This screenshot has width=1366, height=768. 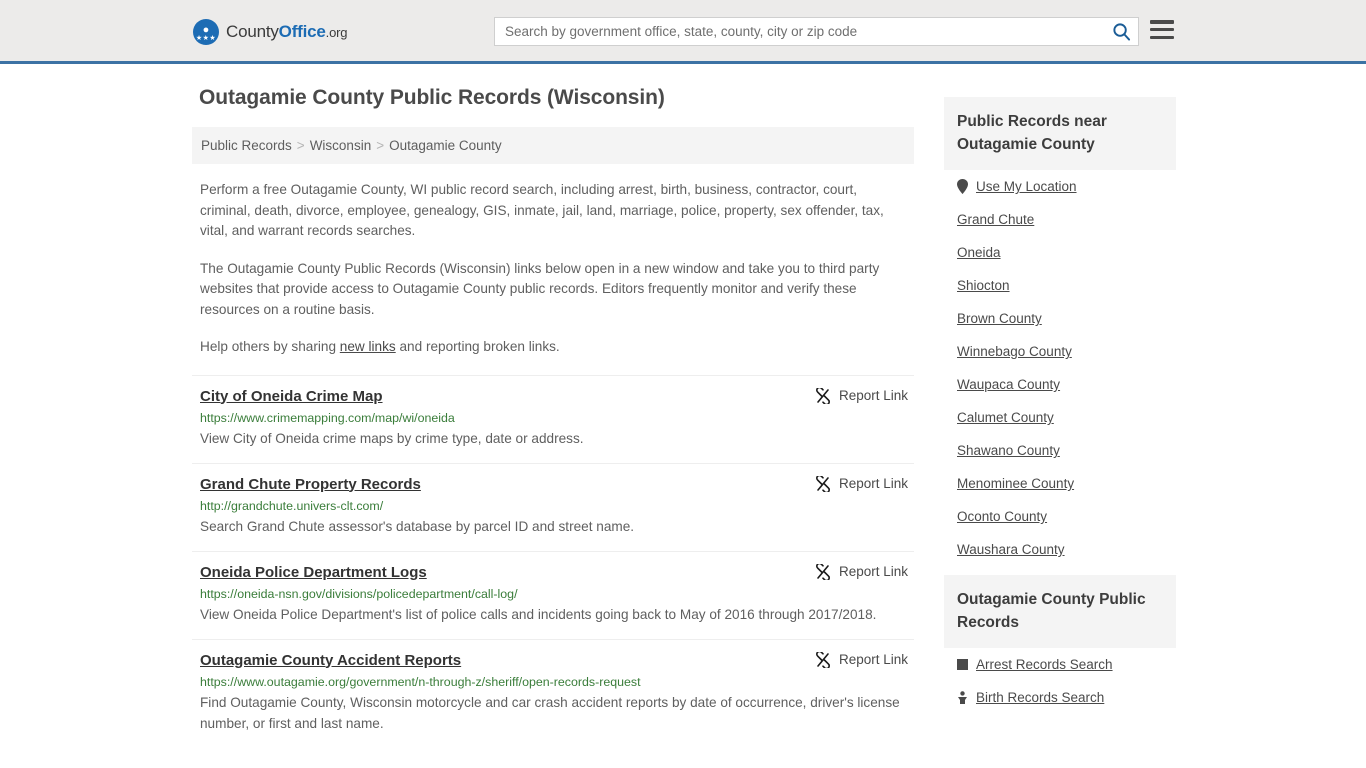 I want to click on sidebar-link-label: Birth Records Search, so click(x=1040, y=697).